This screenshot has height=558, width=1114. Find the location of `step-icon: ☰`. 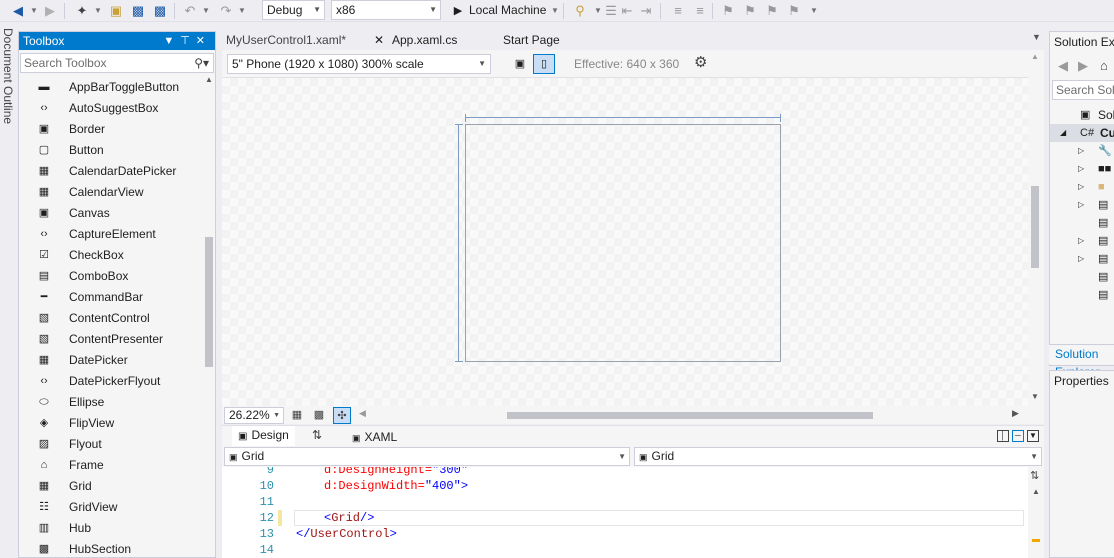

step-icon: ☰ is located at coordinates (611, 11).